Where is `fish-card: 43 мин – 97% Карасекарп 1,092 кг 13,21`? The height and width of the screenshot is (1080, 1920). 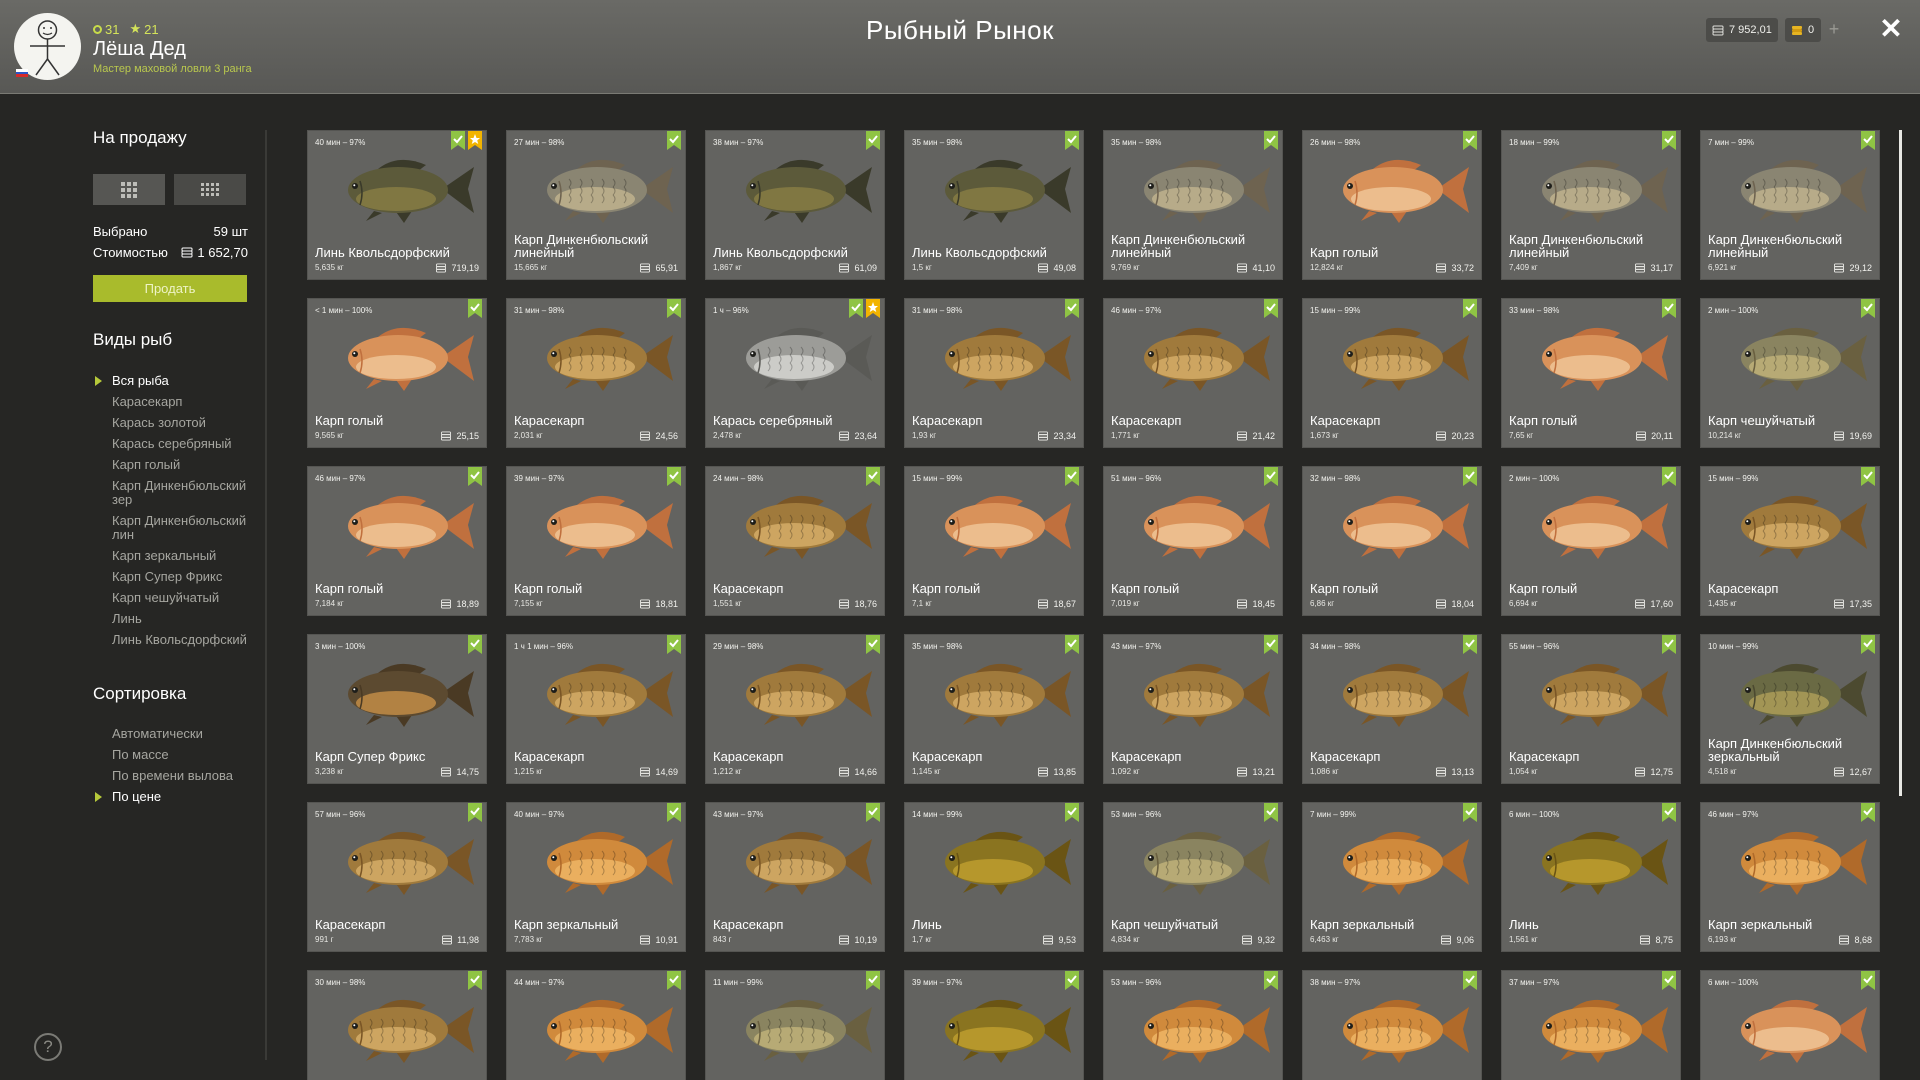
fish-card: 43 мин – 97% Карасекарп 1,092 кг 13,21 is located at coordinates (1193, 709).